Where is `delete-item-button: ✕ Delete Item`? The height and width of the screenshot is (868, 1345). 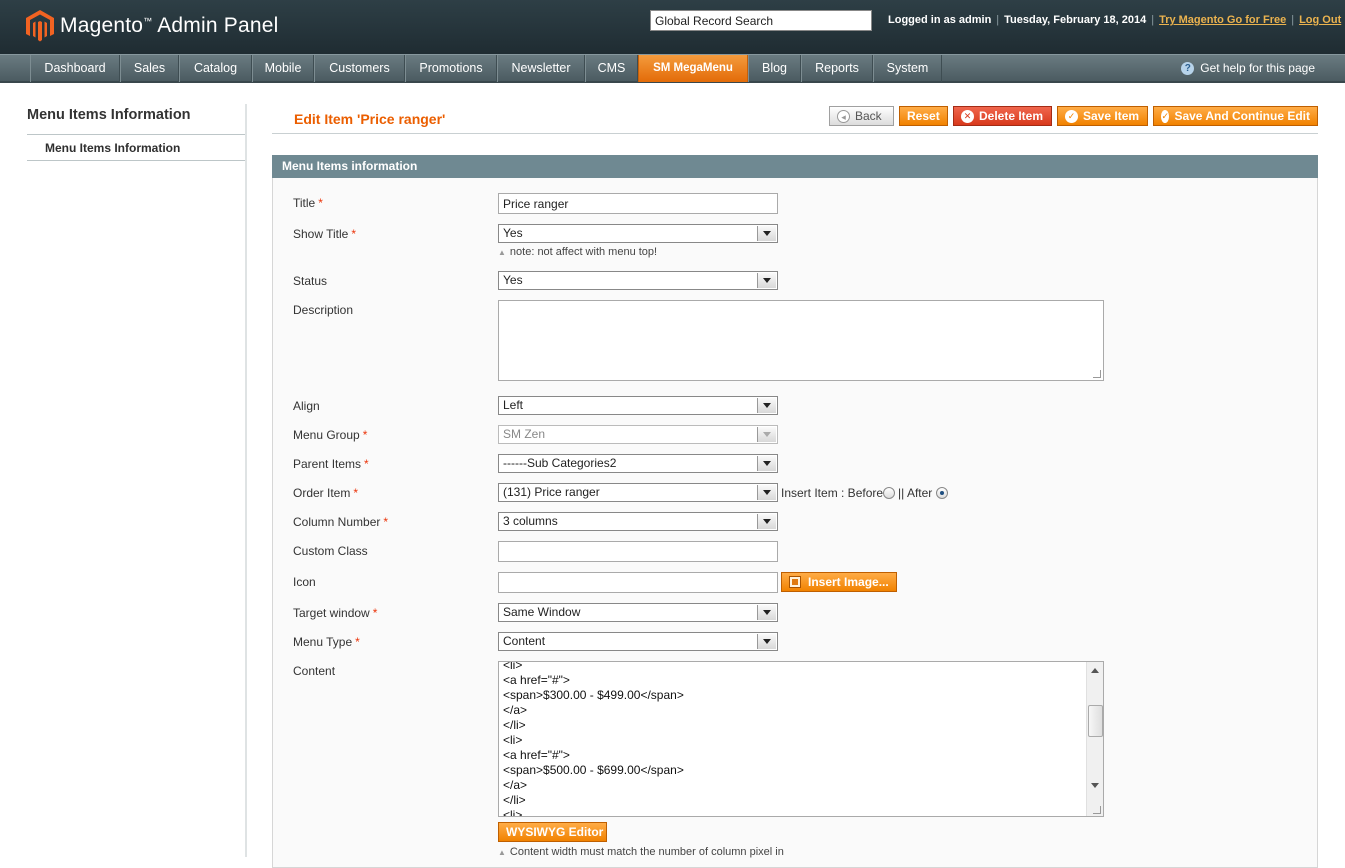
delete-item-button: ✕ Delete Item is located at coordinates (1002, 116).